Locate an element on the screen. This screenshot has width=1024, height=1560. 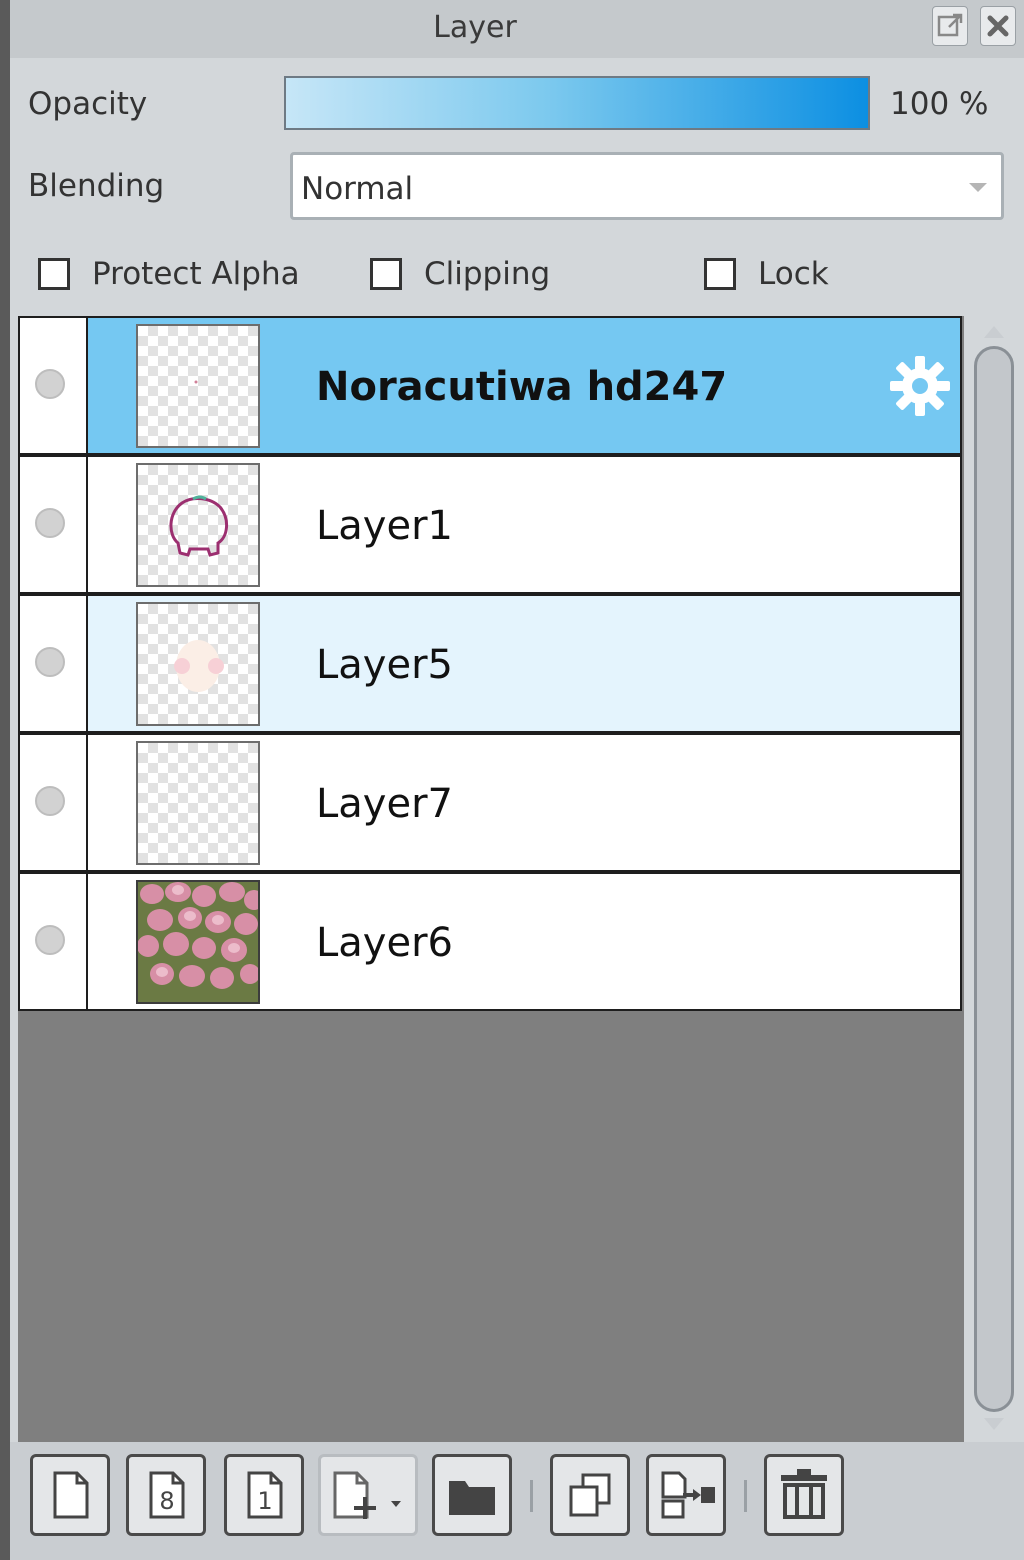
svg-text: 1 is located at coordinates (264, 1501).